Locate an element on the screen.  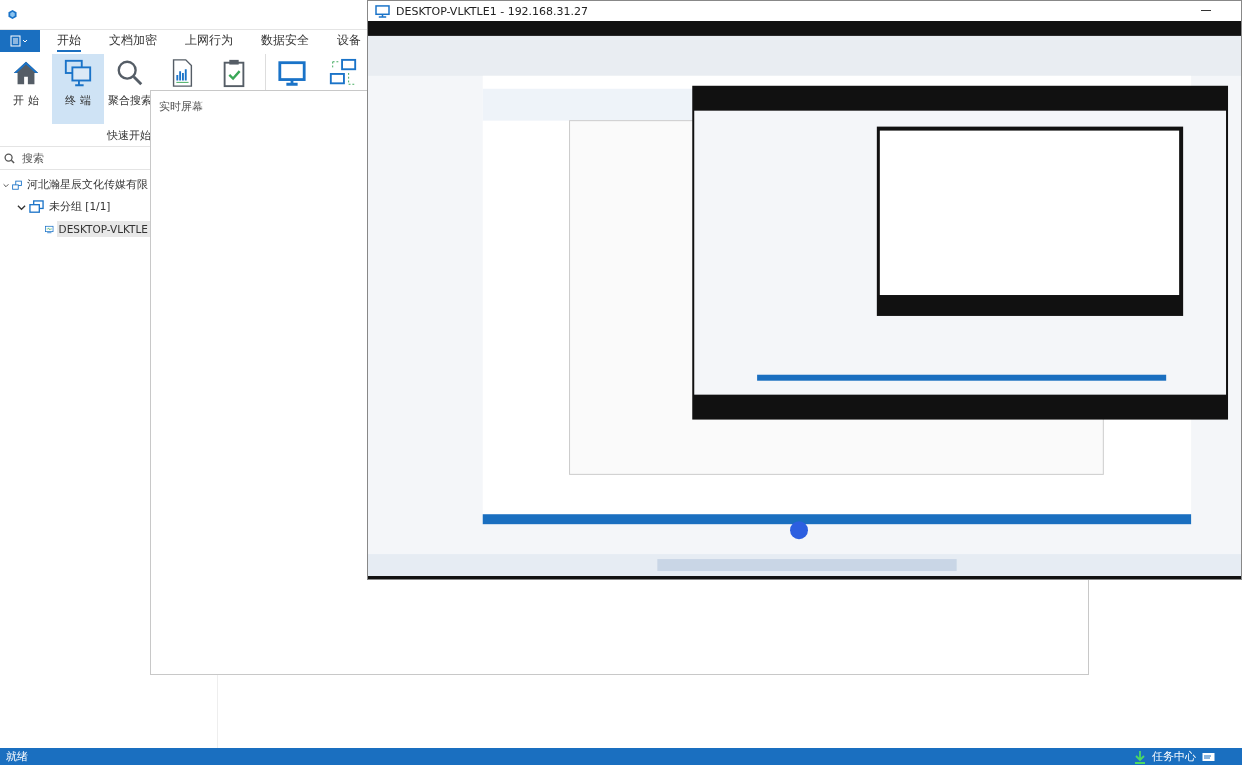
task-center-link: 任务中心 is located at coordinates (1174, 756).